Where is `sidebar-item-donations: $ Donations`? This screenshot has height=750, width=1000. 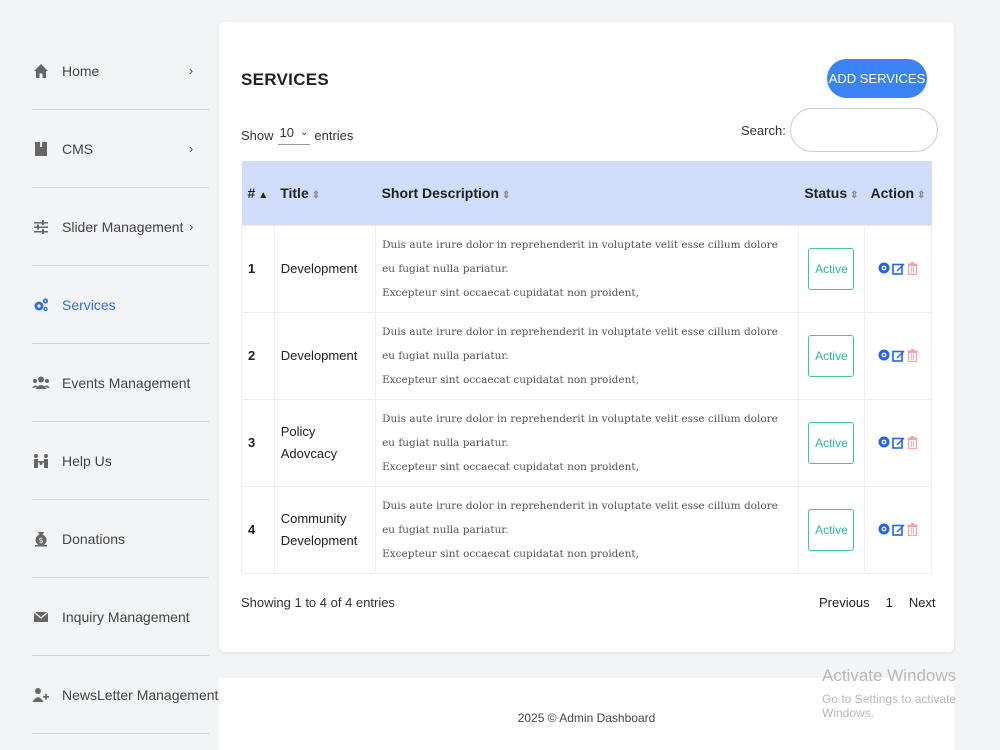
sidebar-item-donations: $ Donations is located at coordinates (120, 539).